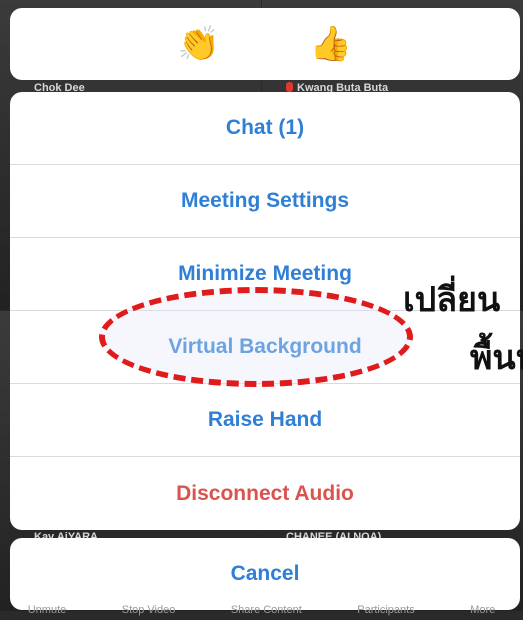  I want to click on clapping-hands-icon: 👏, so click(199, 44).